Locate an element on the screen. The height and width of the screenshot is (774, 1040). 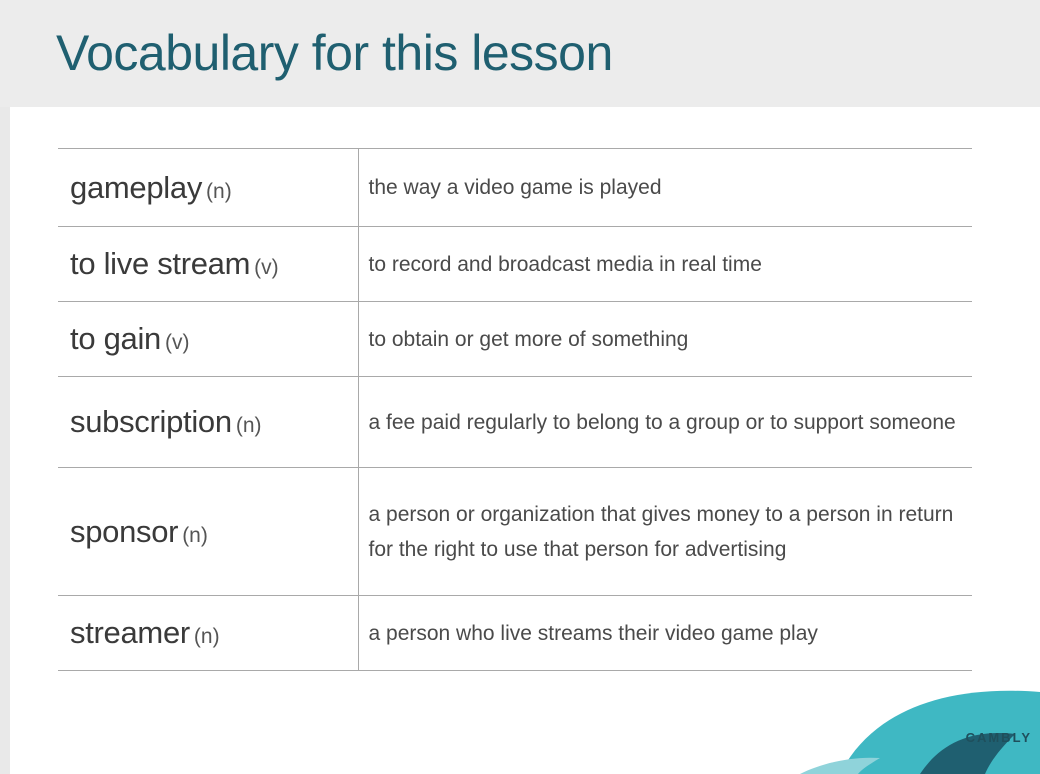
term-cell: streamer (n) is located at coordinates (208, 633).